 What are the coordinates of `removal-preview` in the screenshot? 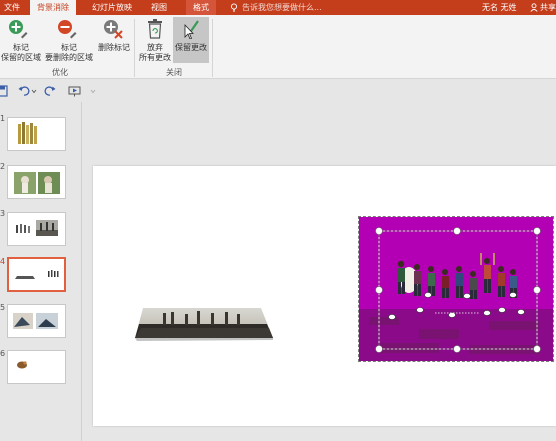 It's located at (456, 289).